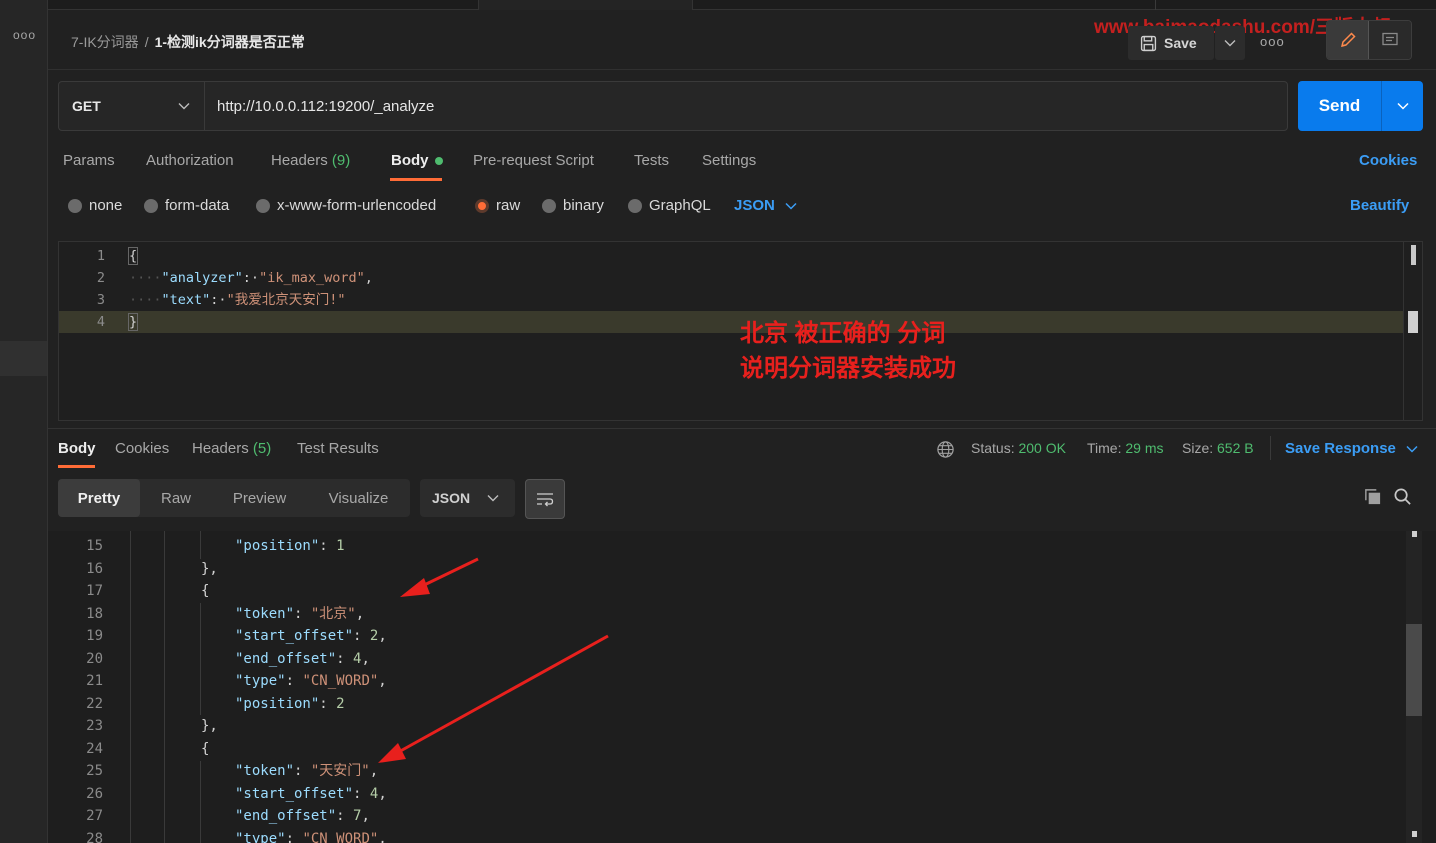 Image resolution: width=1436 pixels, height=843 pixels. I want to click on scroll-up-arrow-icon, so click(1414, 534).